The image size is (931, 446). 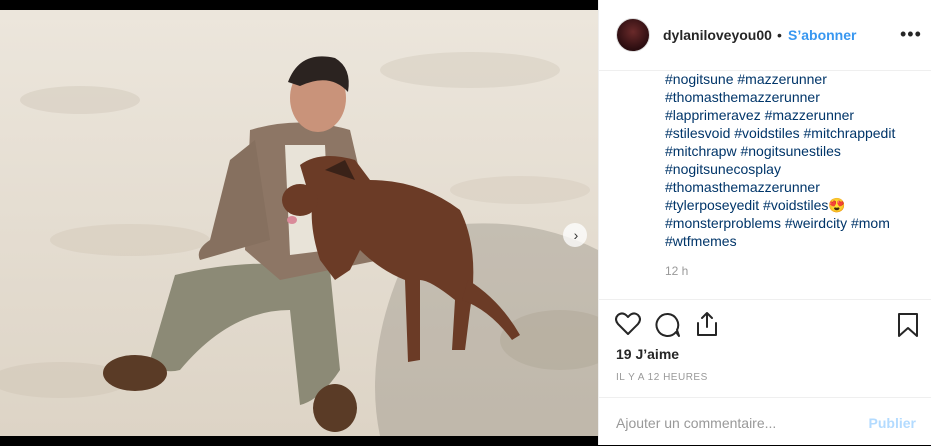 What do you see at coordinates (662, 377) in the screenshot?
I see `post-time-ago: IL Y A 12 HEURES` at bounding box center [662, 377].